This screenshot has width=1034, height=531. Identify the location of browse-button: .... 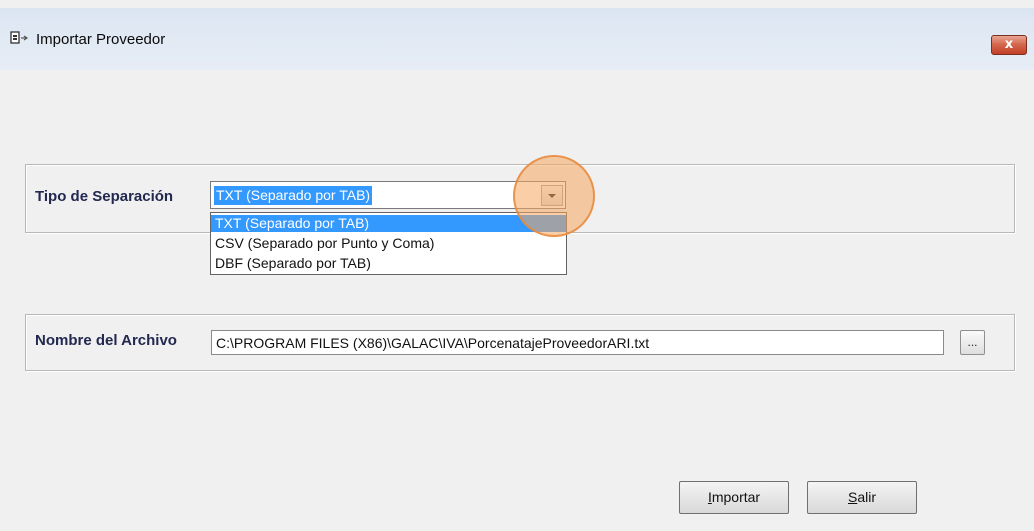
(972, 342).